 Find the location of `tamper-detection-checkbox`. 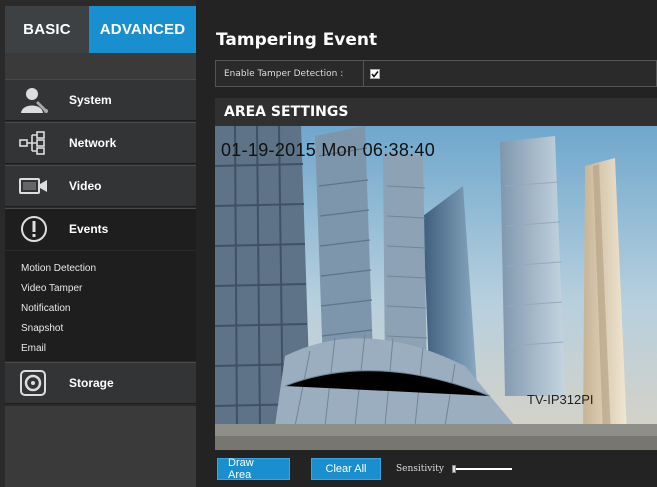

tamper-detection-checkbox is located at coordinates (375, 73).